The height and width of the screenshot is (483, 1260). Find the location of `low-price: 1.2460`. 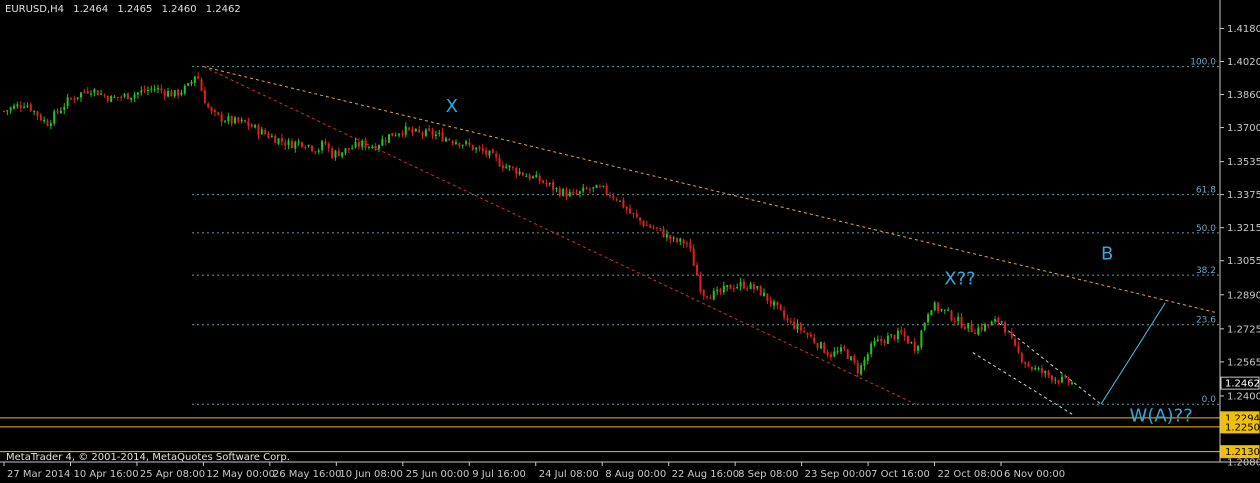

low-price: 1.2460 is located at coordinates (179, 9).